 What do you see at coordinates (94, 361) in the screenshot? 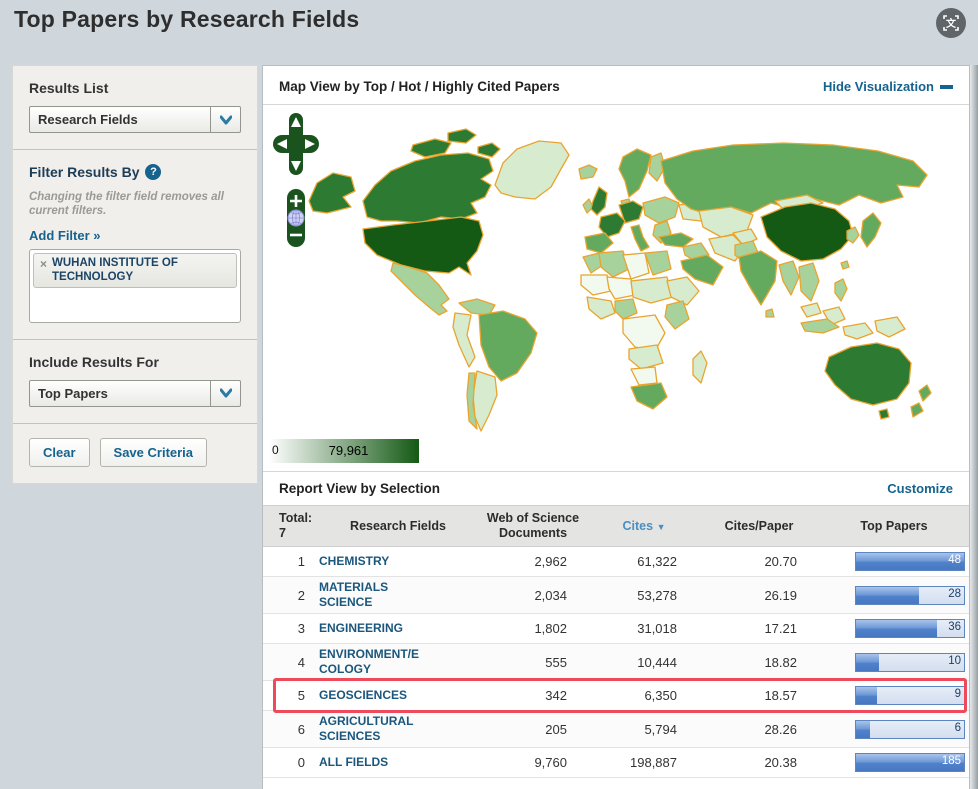
I see `include-results-heading: Include Results For` at bounding box center [94, 361].